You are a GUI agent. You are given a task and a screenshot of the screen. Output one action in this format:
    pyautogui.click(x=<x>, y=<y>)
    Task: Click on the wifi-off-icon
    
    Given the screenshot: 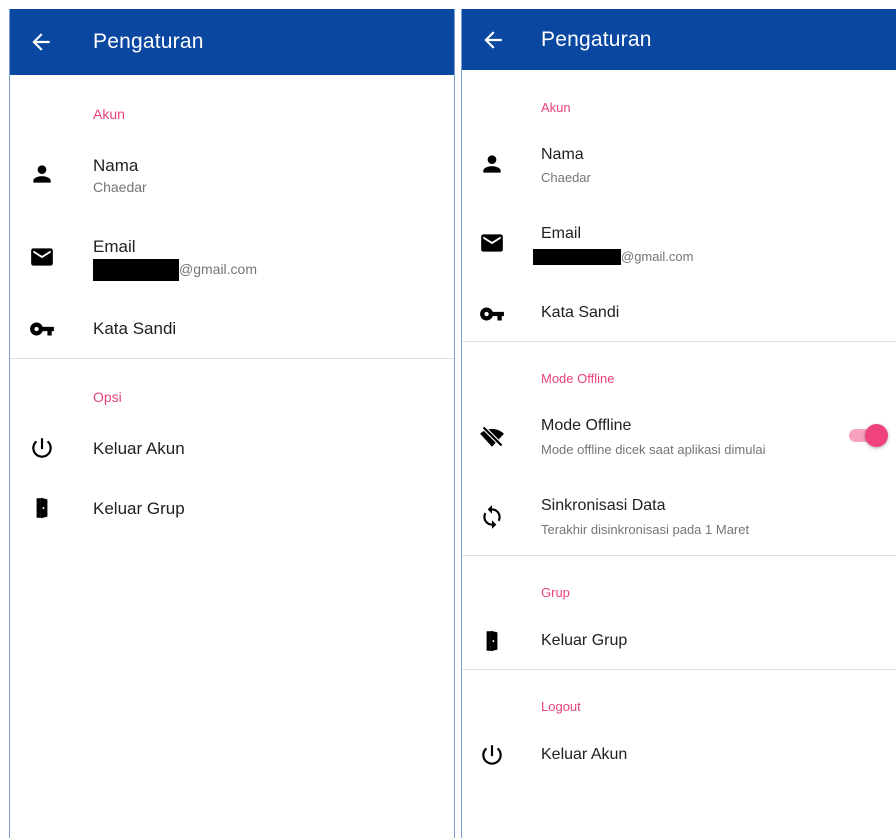 What is the action you would take?
    pyautogui.click(x=492, y=437)
    